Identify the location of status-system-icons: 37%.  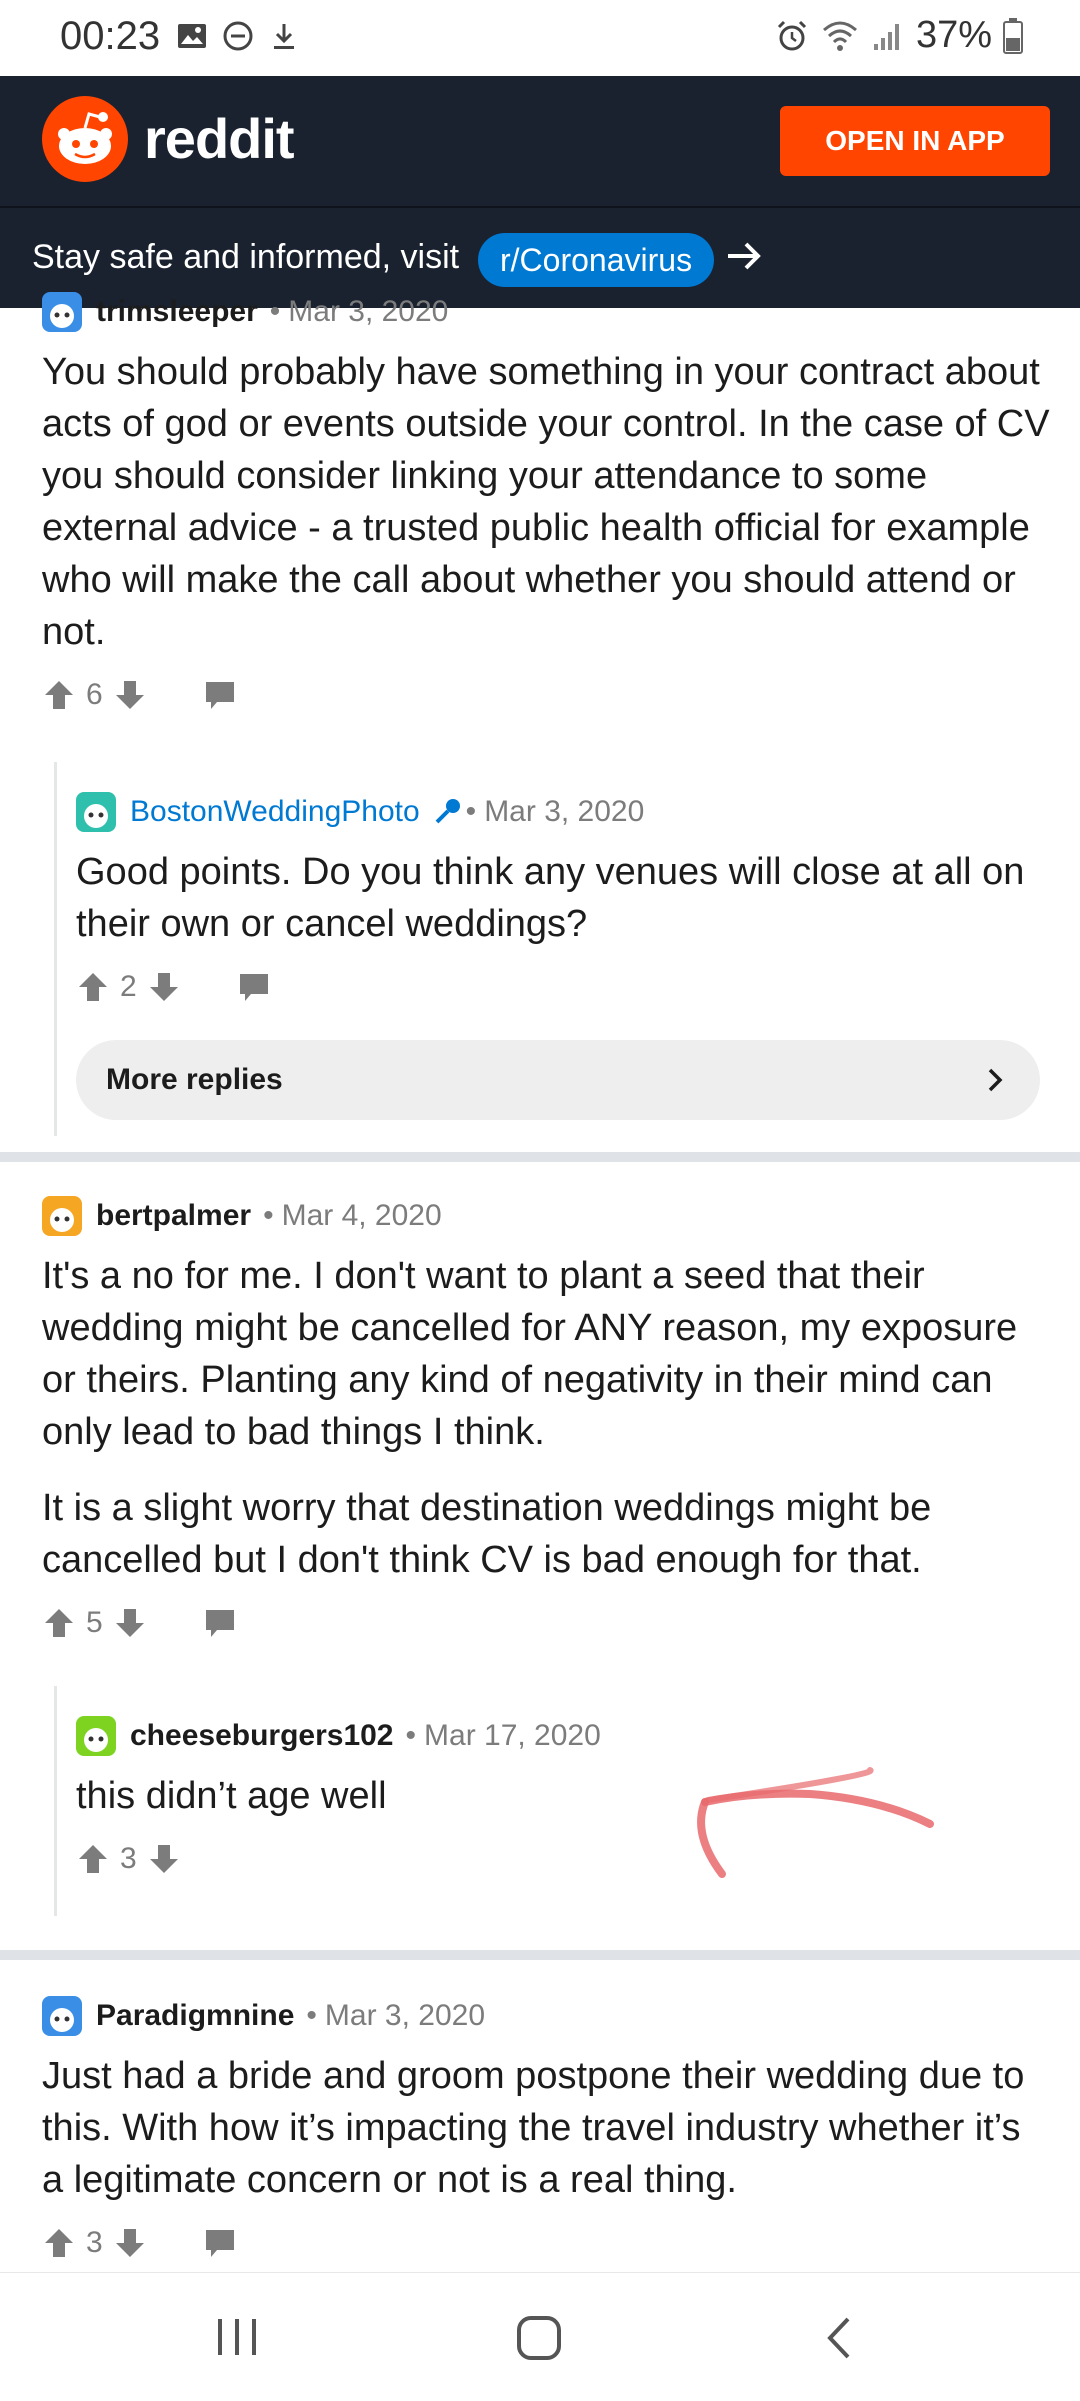
(899, 35).